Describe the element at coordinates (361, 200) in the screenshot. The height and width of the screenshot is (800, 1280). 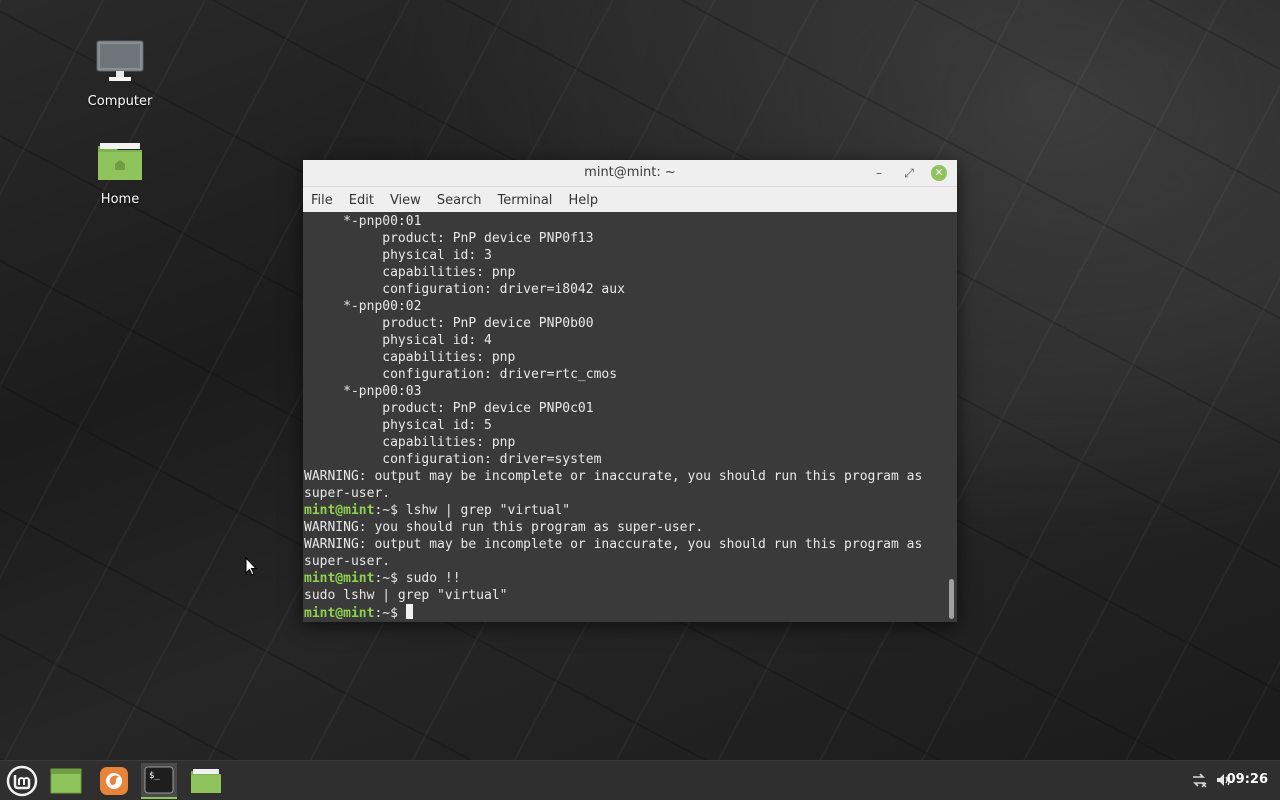
I see `menu-edit: Edit` at that location.